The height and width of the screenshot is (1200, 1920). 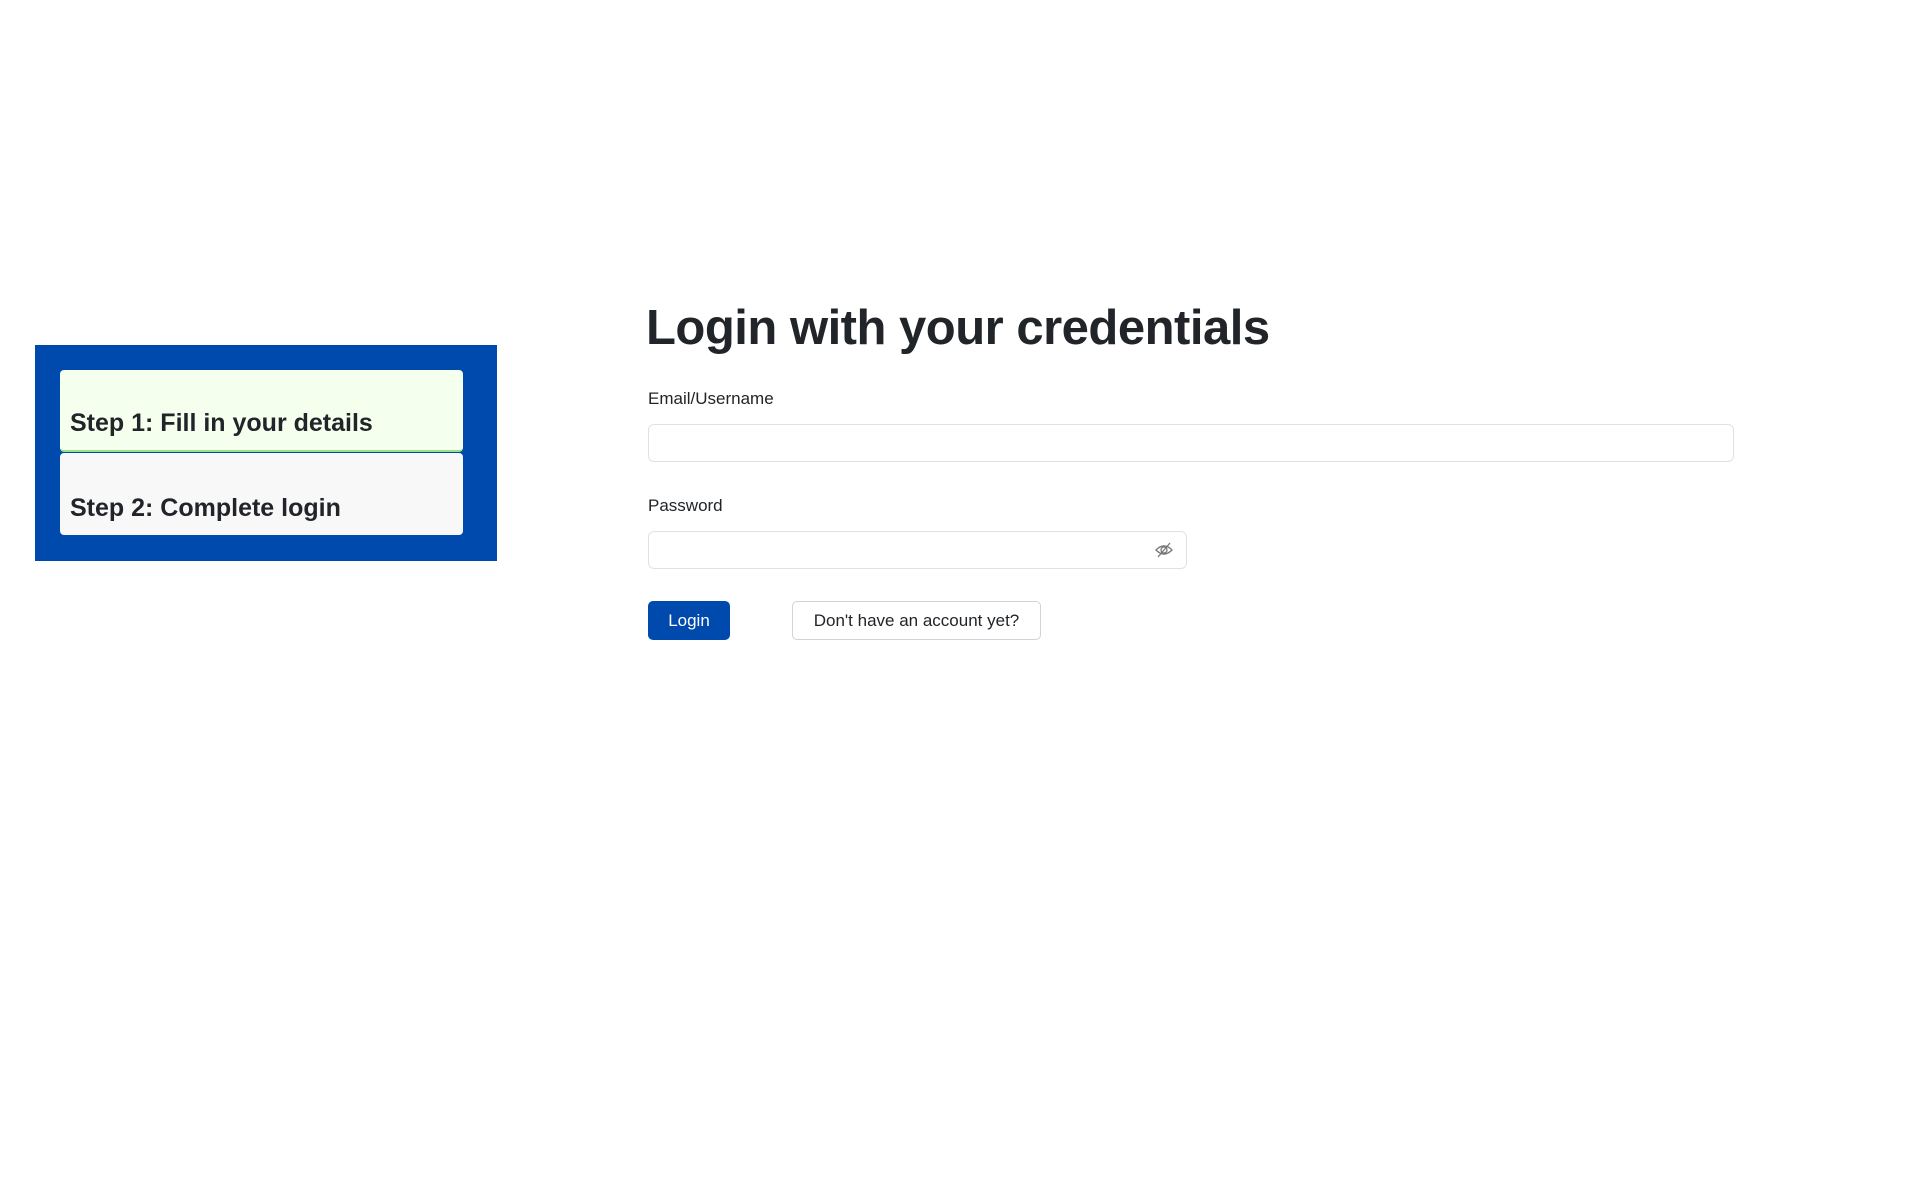 What do you see at coordinates (916, 620) in the screenshot?
I see `signup-button: Don't have an account yet?` at bounding box center [916, 620].